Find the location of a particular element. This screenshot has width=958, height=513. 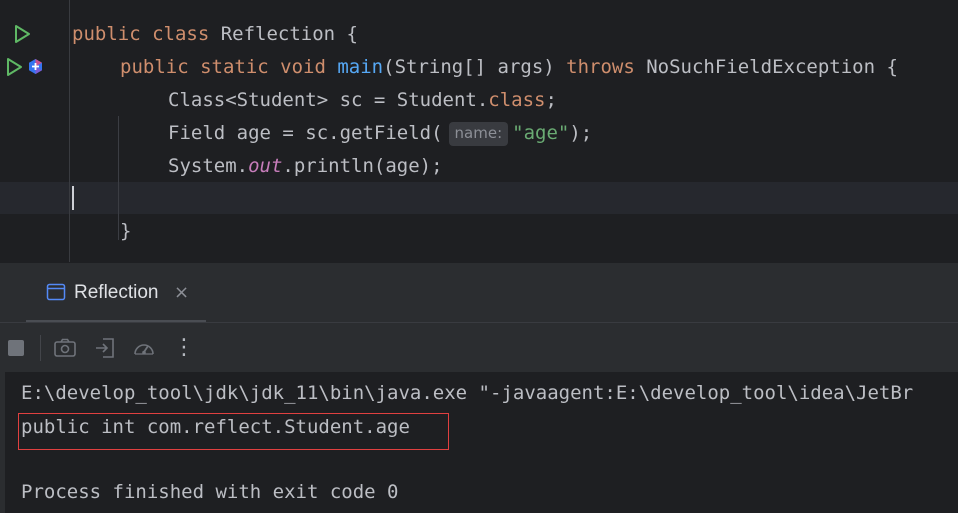

code-line-5: System.out.println(age); is located at coordinates (305, 166).